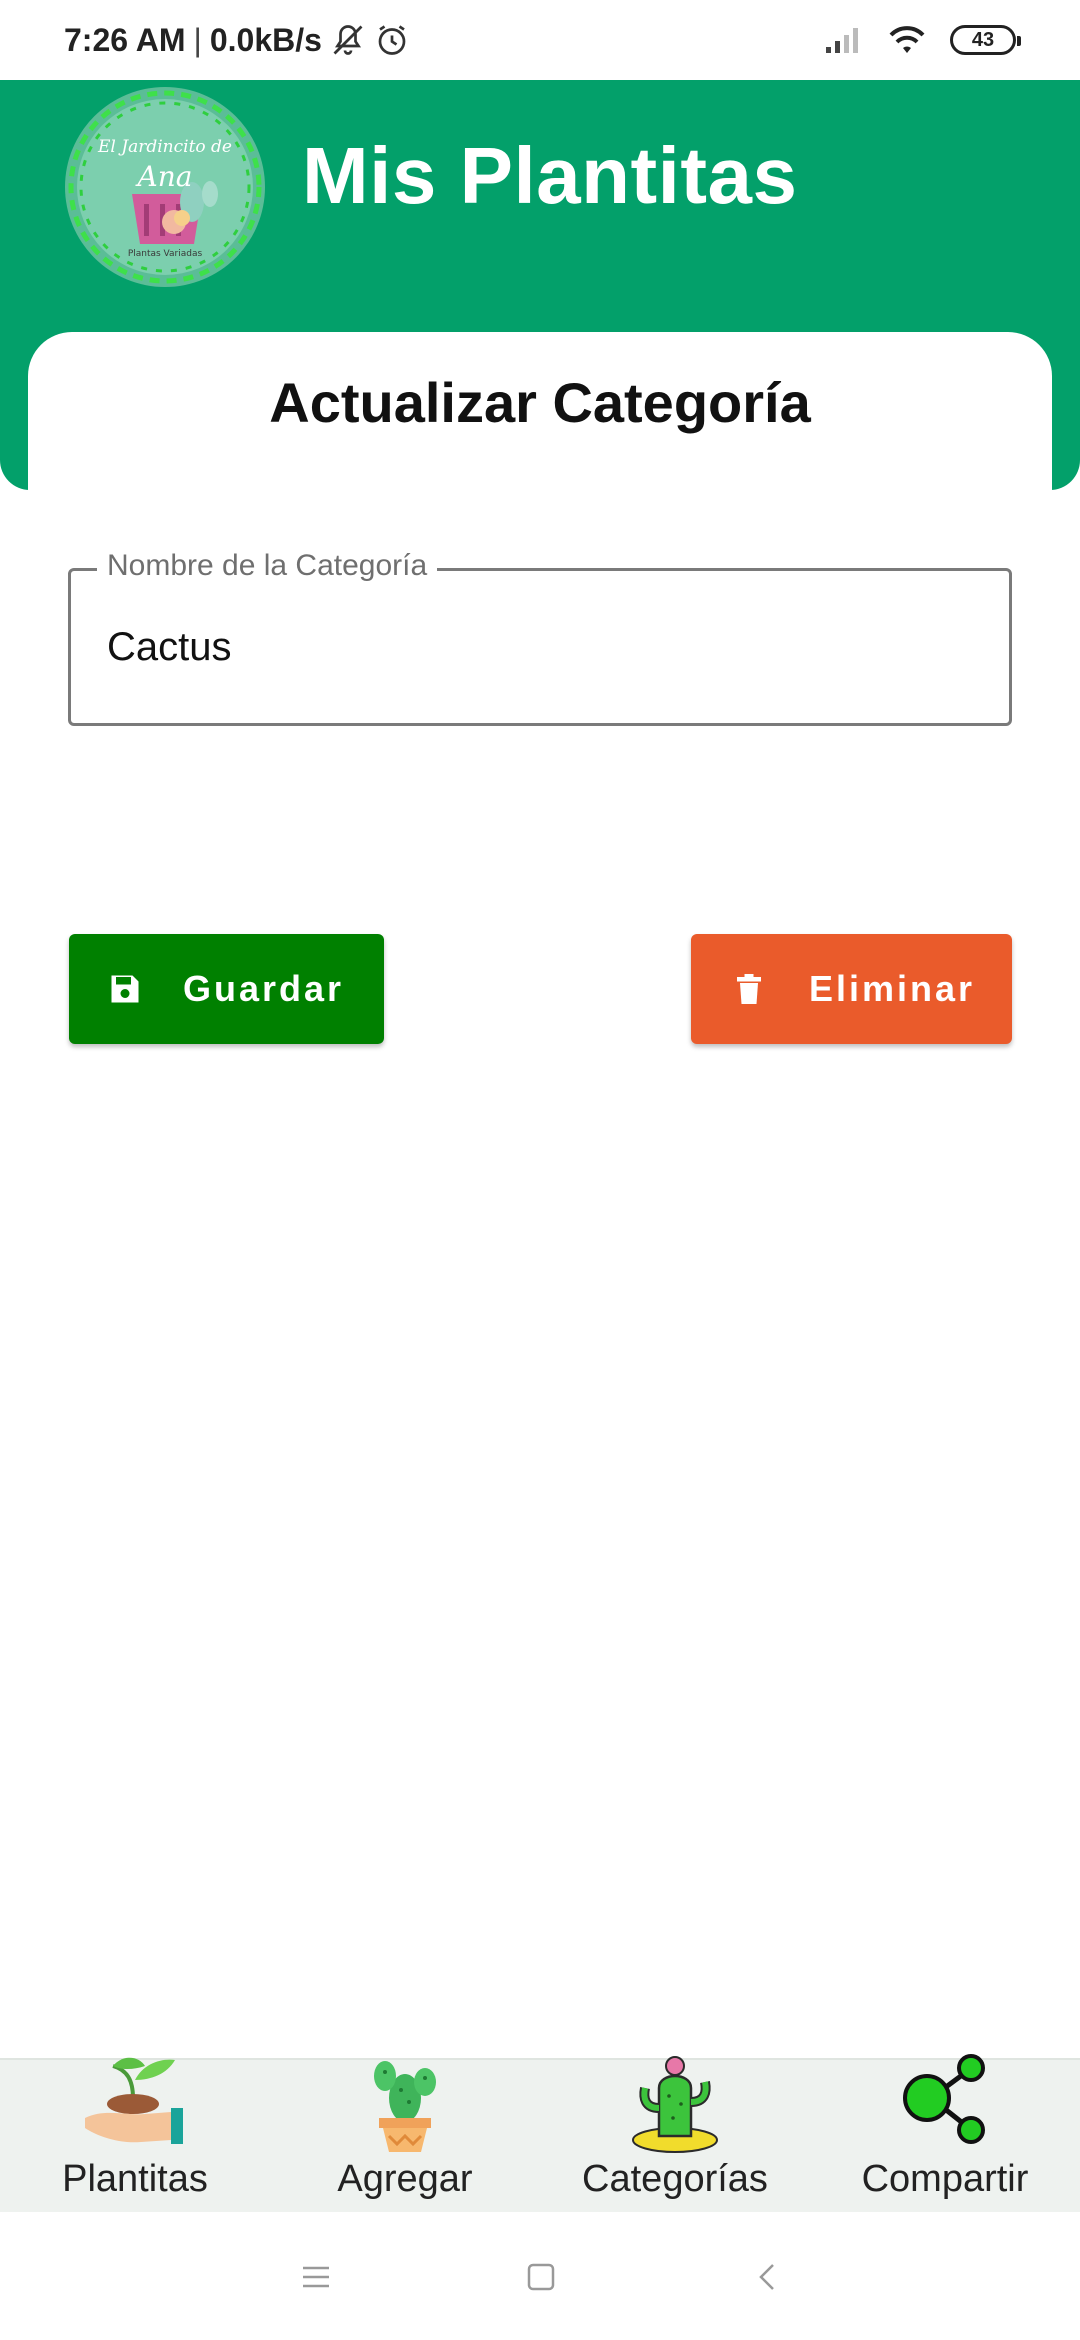 This screenshot has height=2340, width=1080. What do you see at coordinates (267, 566) in the screenshot?
I see `category-name-label: Nombre de la Categoría` at bounding box center [267, 566].